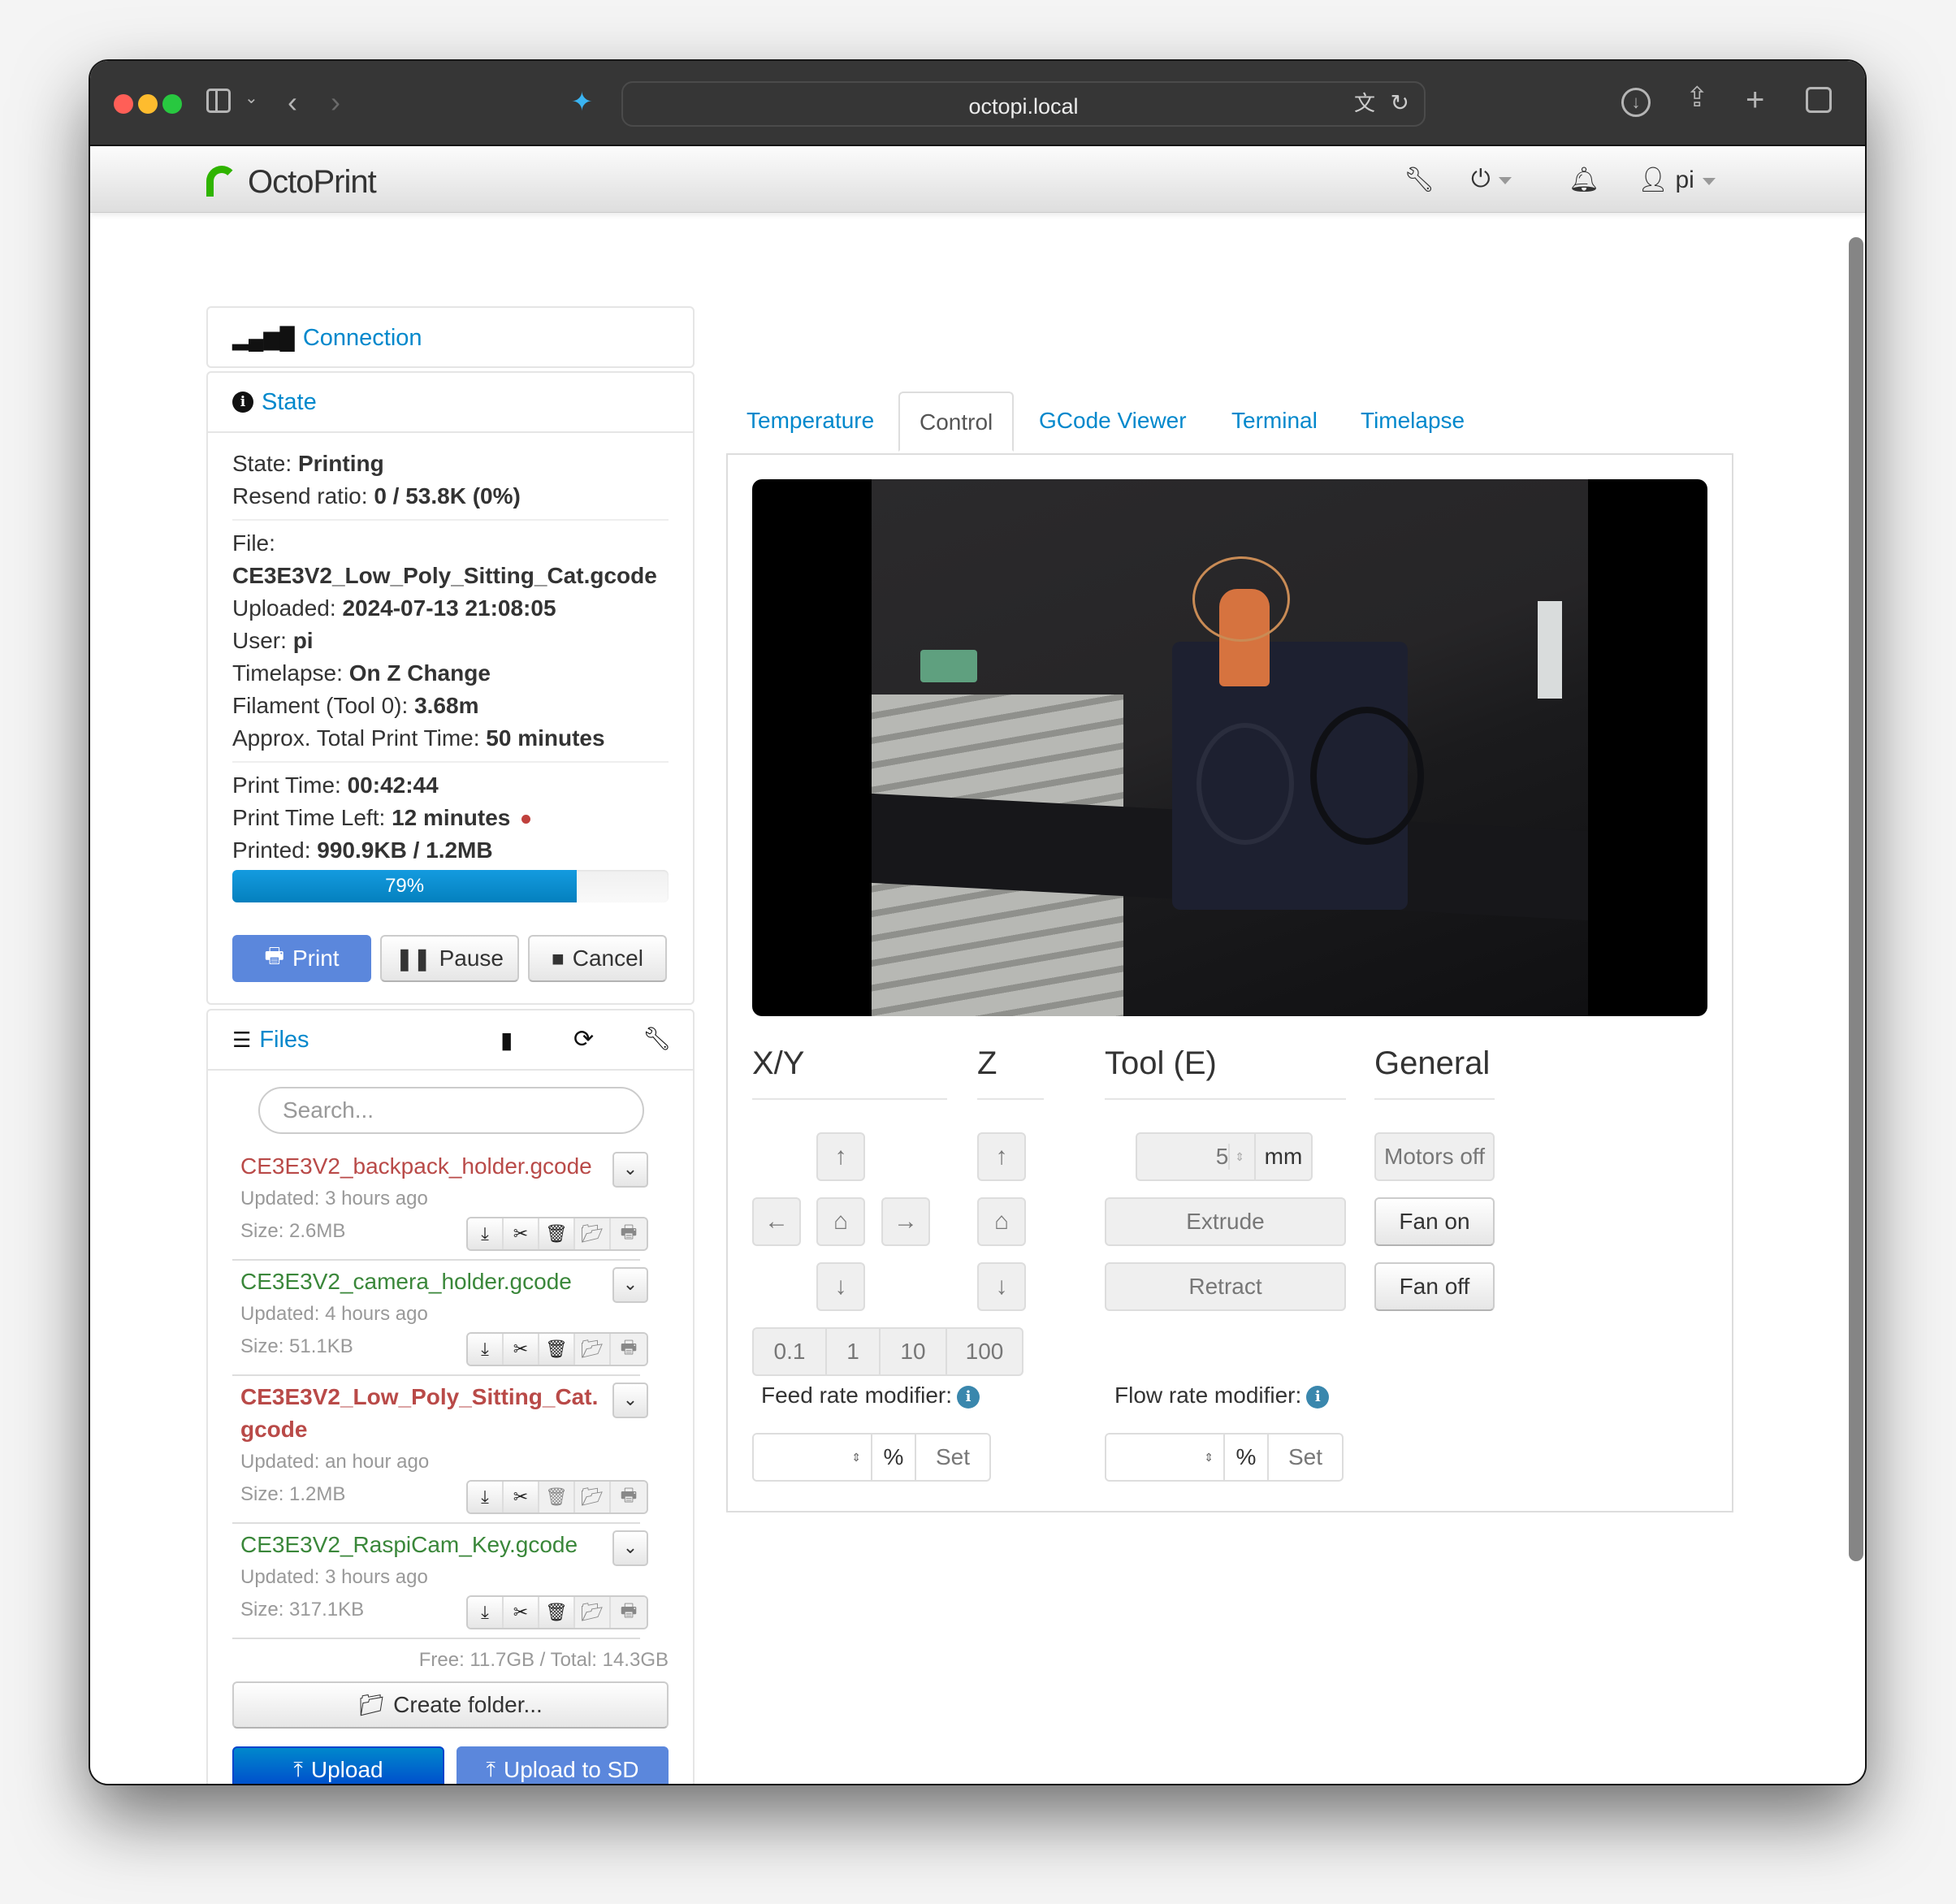  I want to click on tab-temperature: Temperature, so click(810, 422).